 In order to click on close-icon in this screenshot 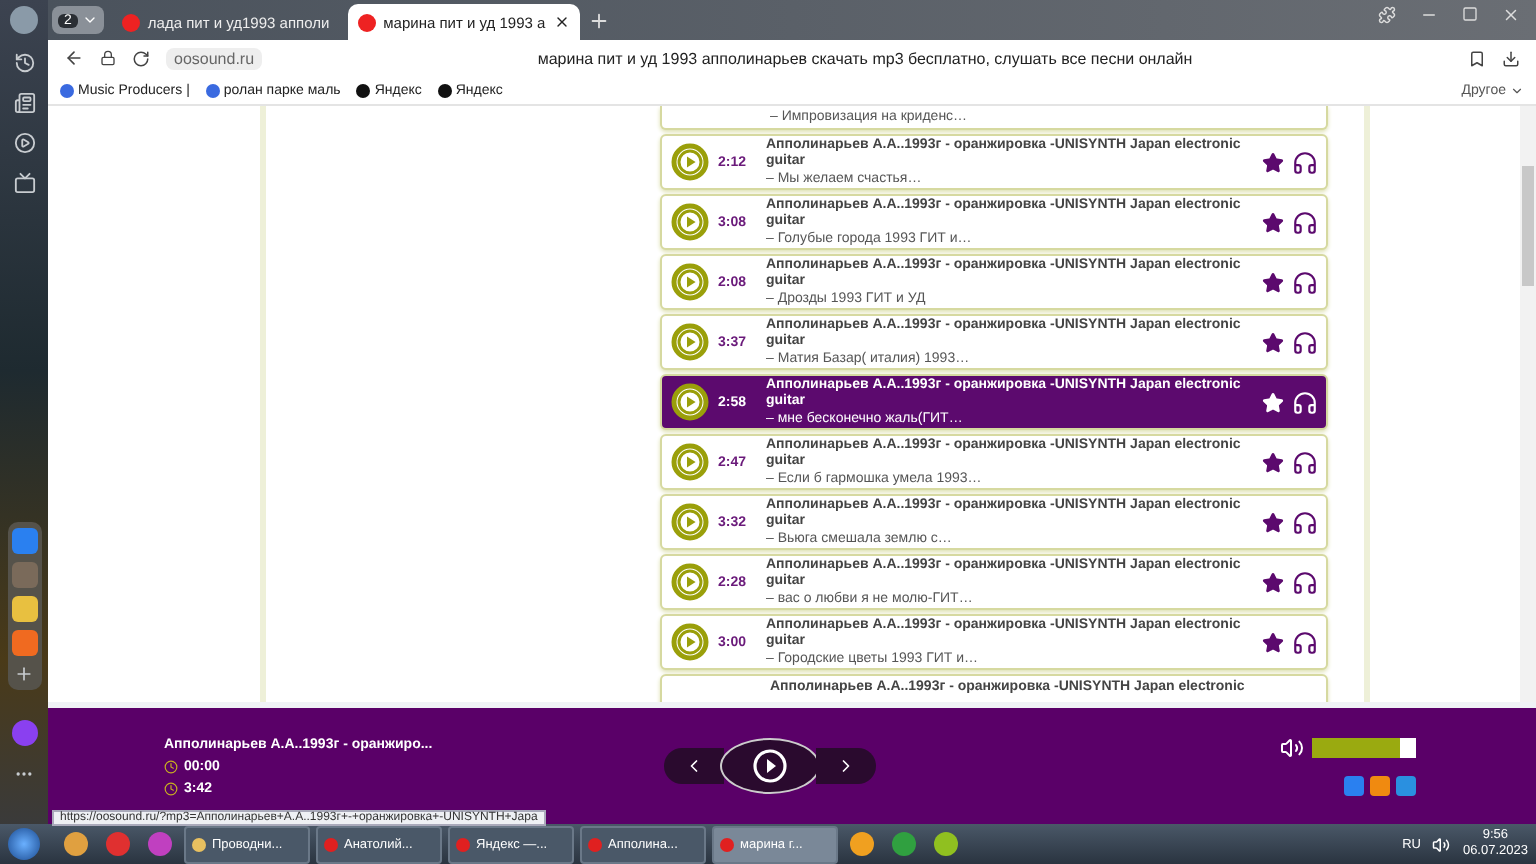, I will do `click(561, 22)`.